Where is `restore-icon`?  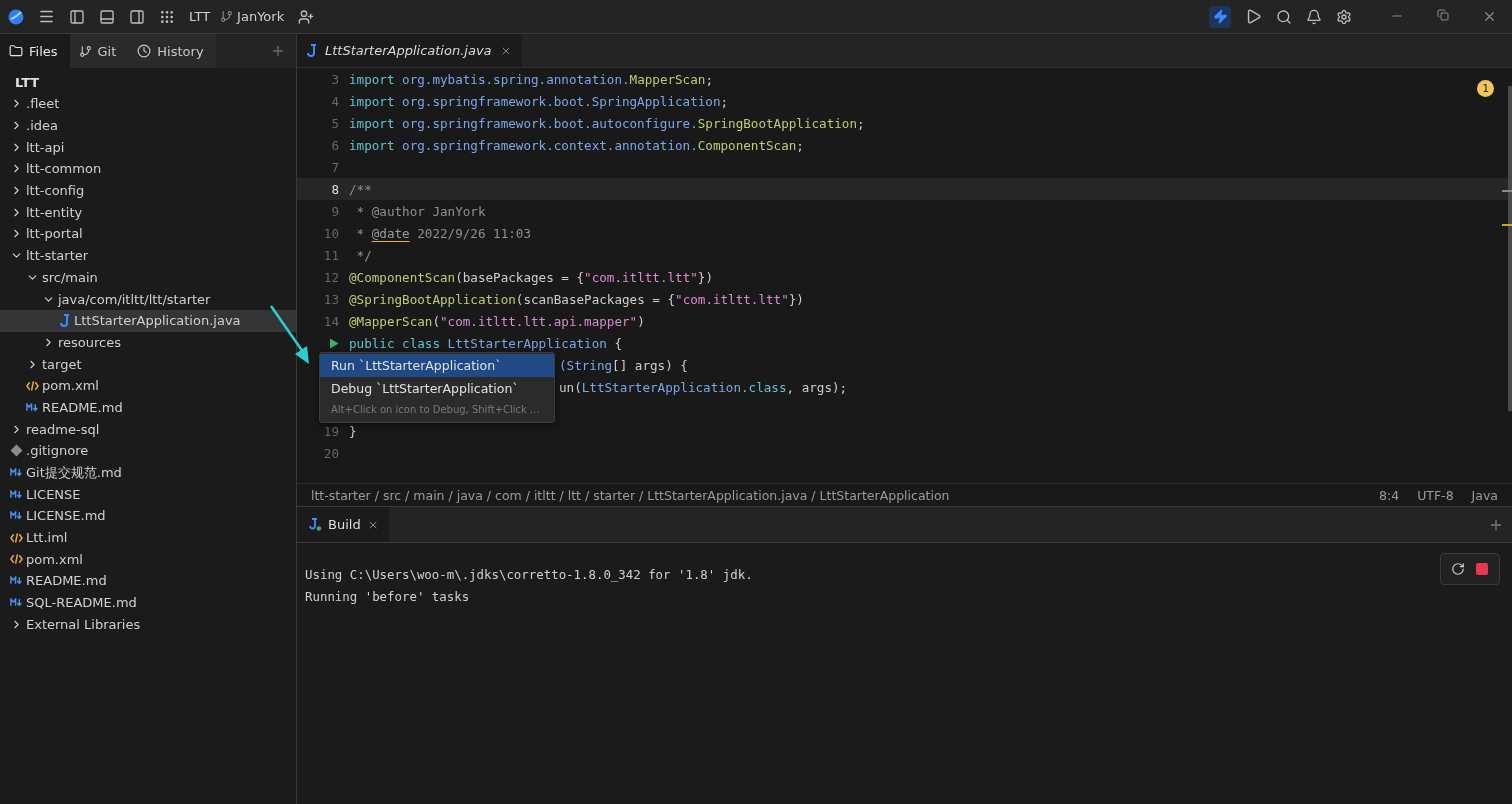 restore-icon is located at coordinates (1443, 15).